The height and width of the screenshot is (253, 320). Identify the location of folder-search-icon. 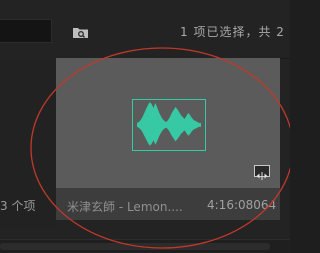
(81, 31).